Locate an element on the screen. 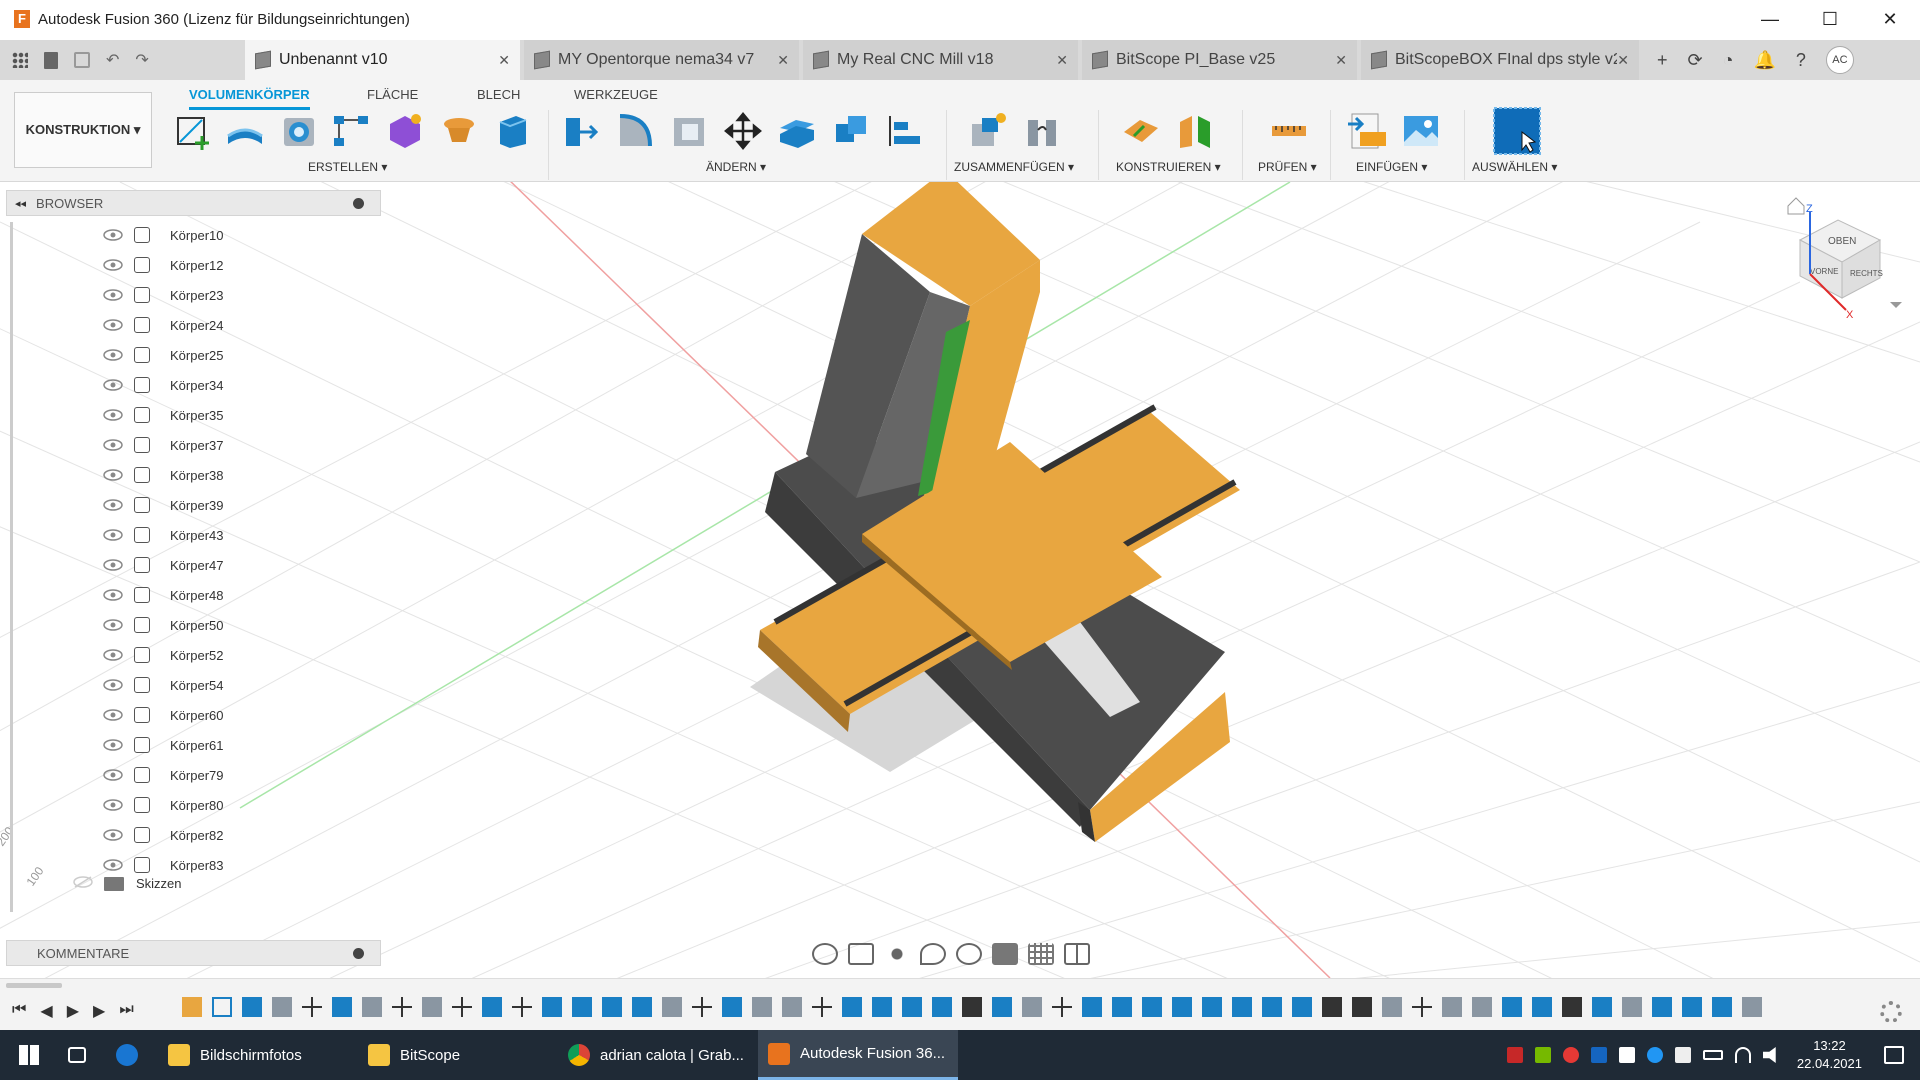  fit-icon is located at coordinates (969, 954).